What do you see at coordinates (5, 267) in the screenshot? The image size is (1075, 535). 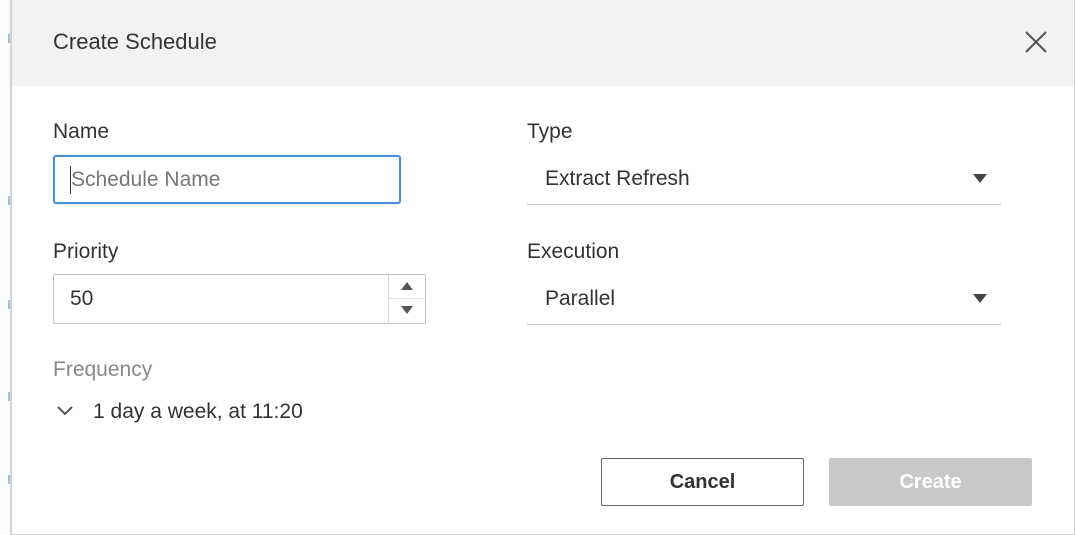 I see `background-window-edge` at bounding box center [5, 267].